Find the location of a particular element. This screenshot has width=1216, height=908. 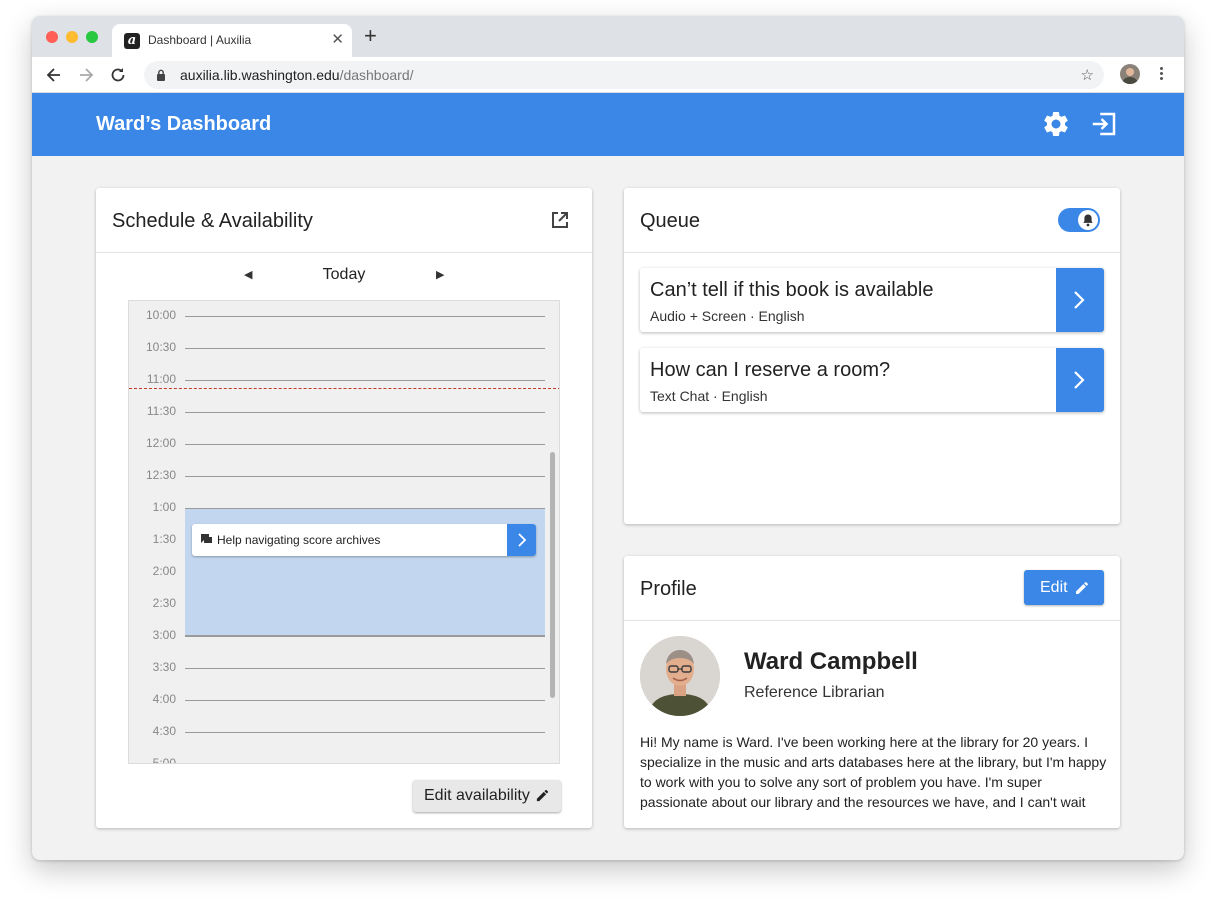

time-slot-label: 2:30 is located at coordinates (164, 603).